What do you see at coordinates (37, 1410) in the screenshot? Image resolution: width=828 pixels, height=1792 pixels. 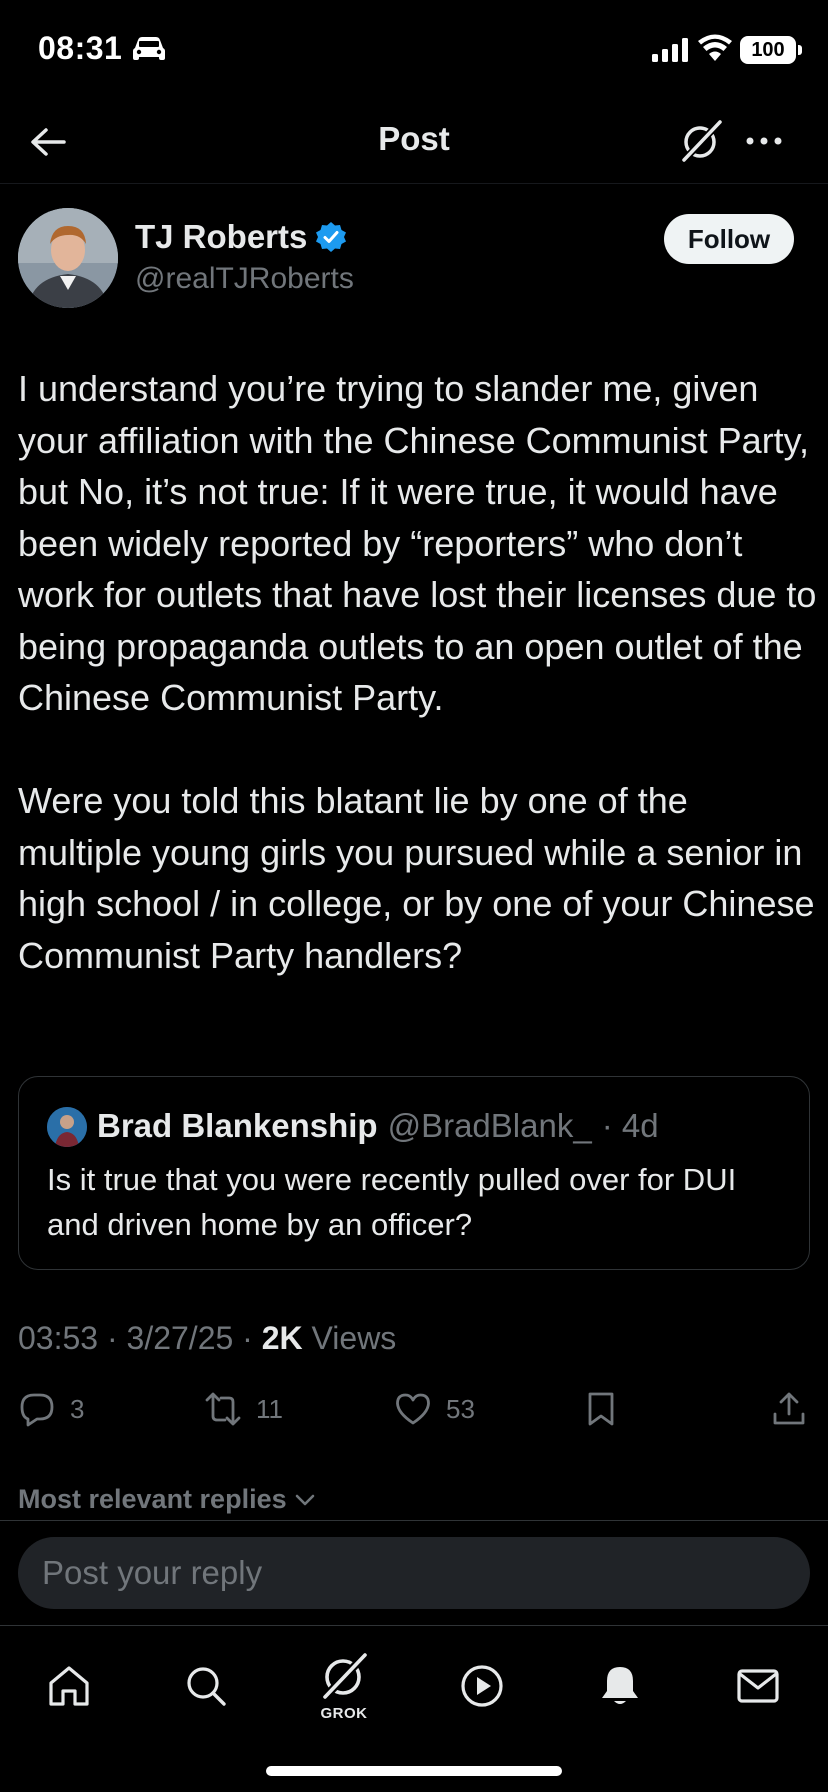 I see `reply-icon` at bounding box center [37, 1410].